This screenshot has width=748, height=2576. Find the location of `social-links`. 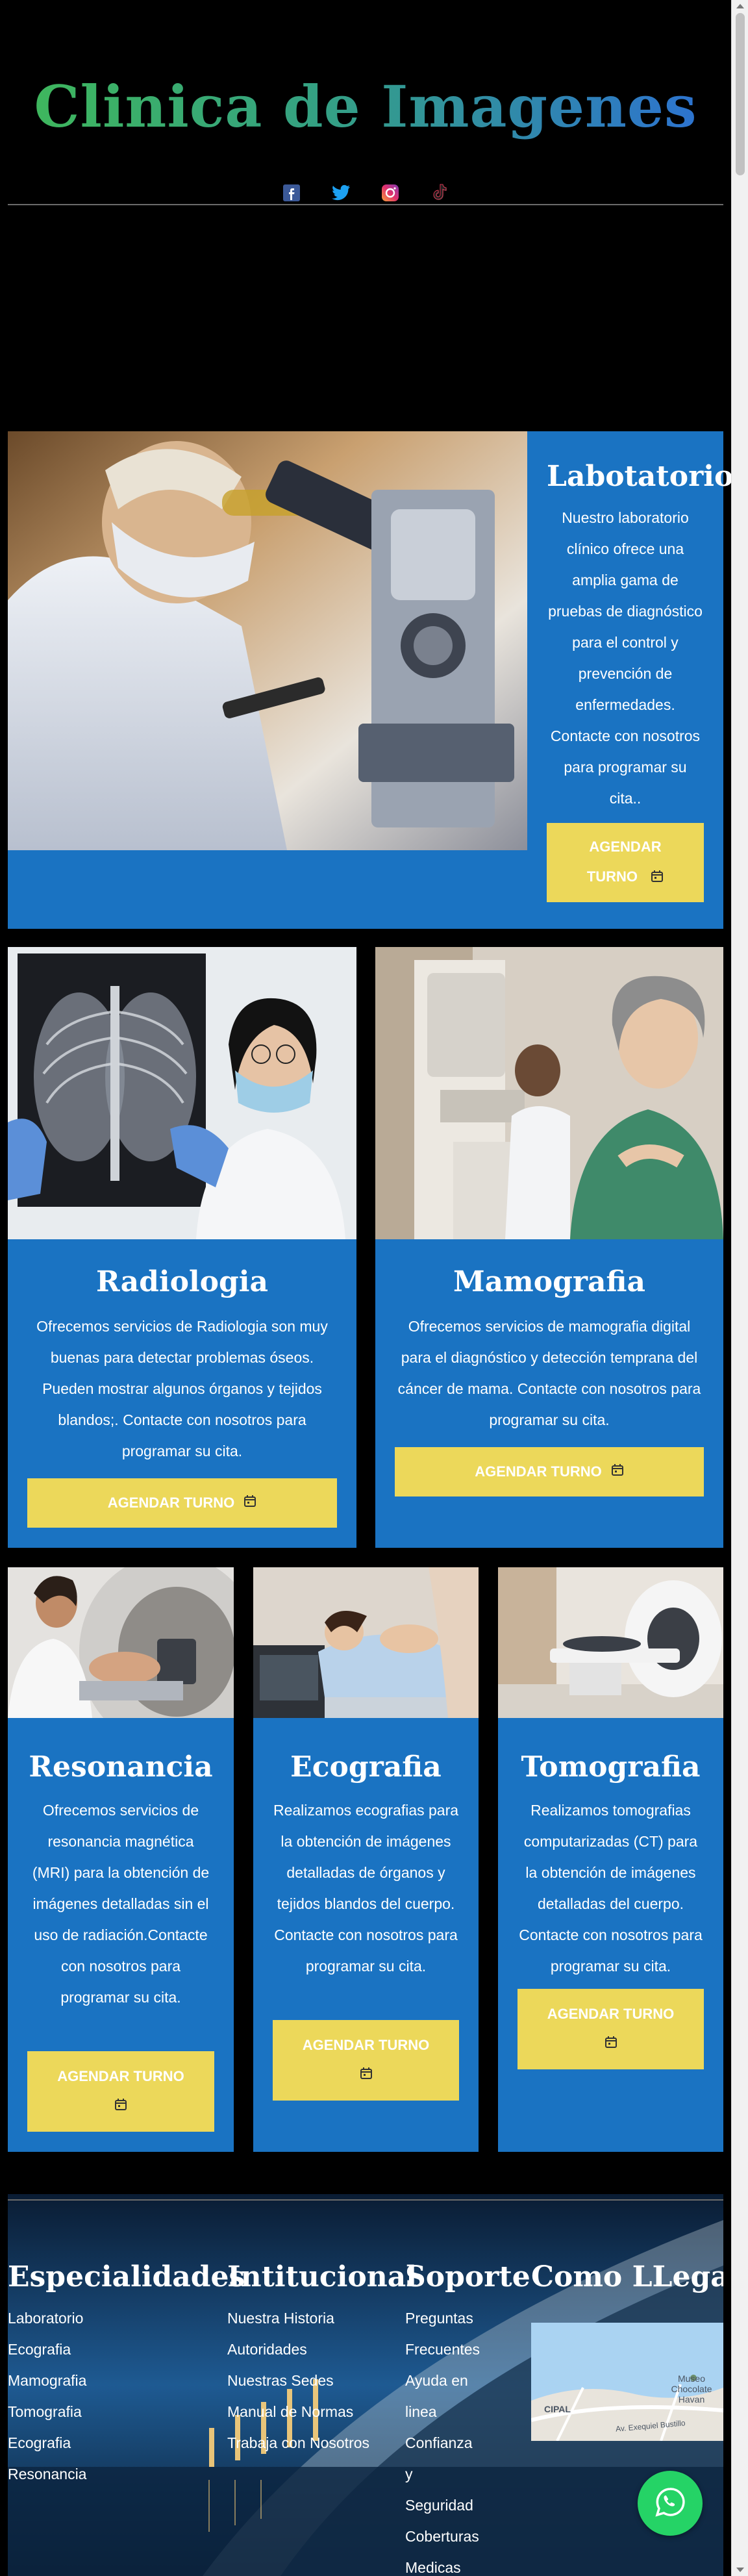

social-links is located at coordinates (365, 193).